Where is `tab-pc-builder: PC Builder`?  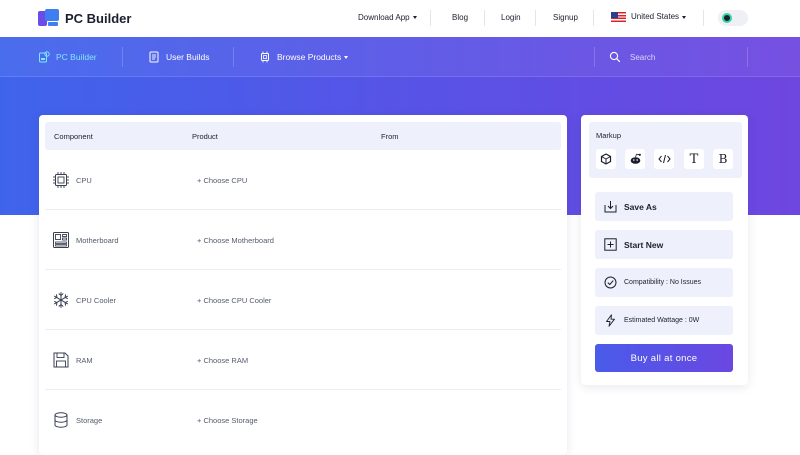 tab-pc-builder: PC Builder is located at coordinates (67, 57).